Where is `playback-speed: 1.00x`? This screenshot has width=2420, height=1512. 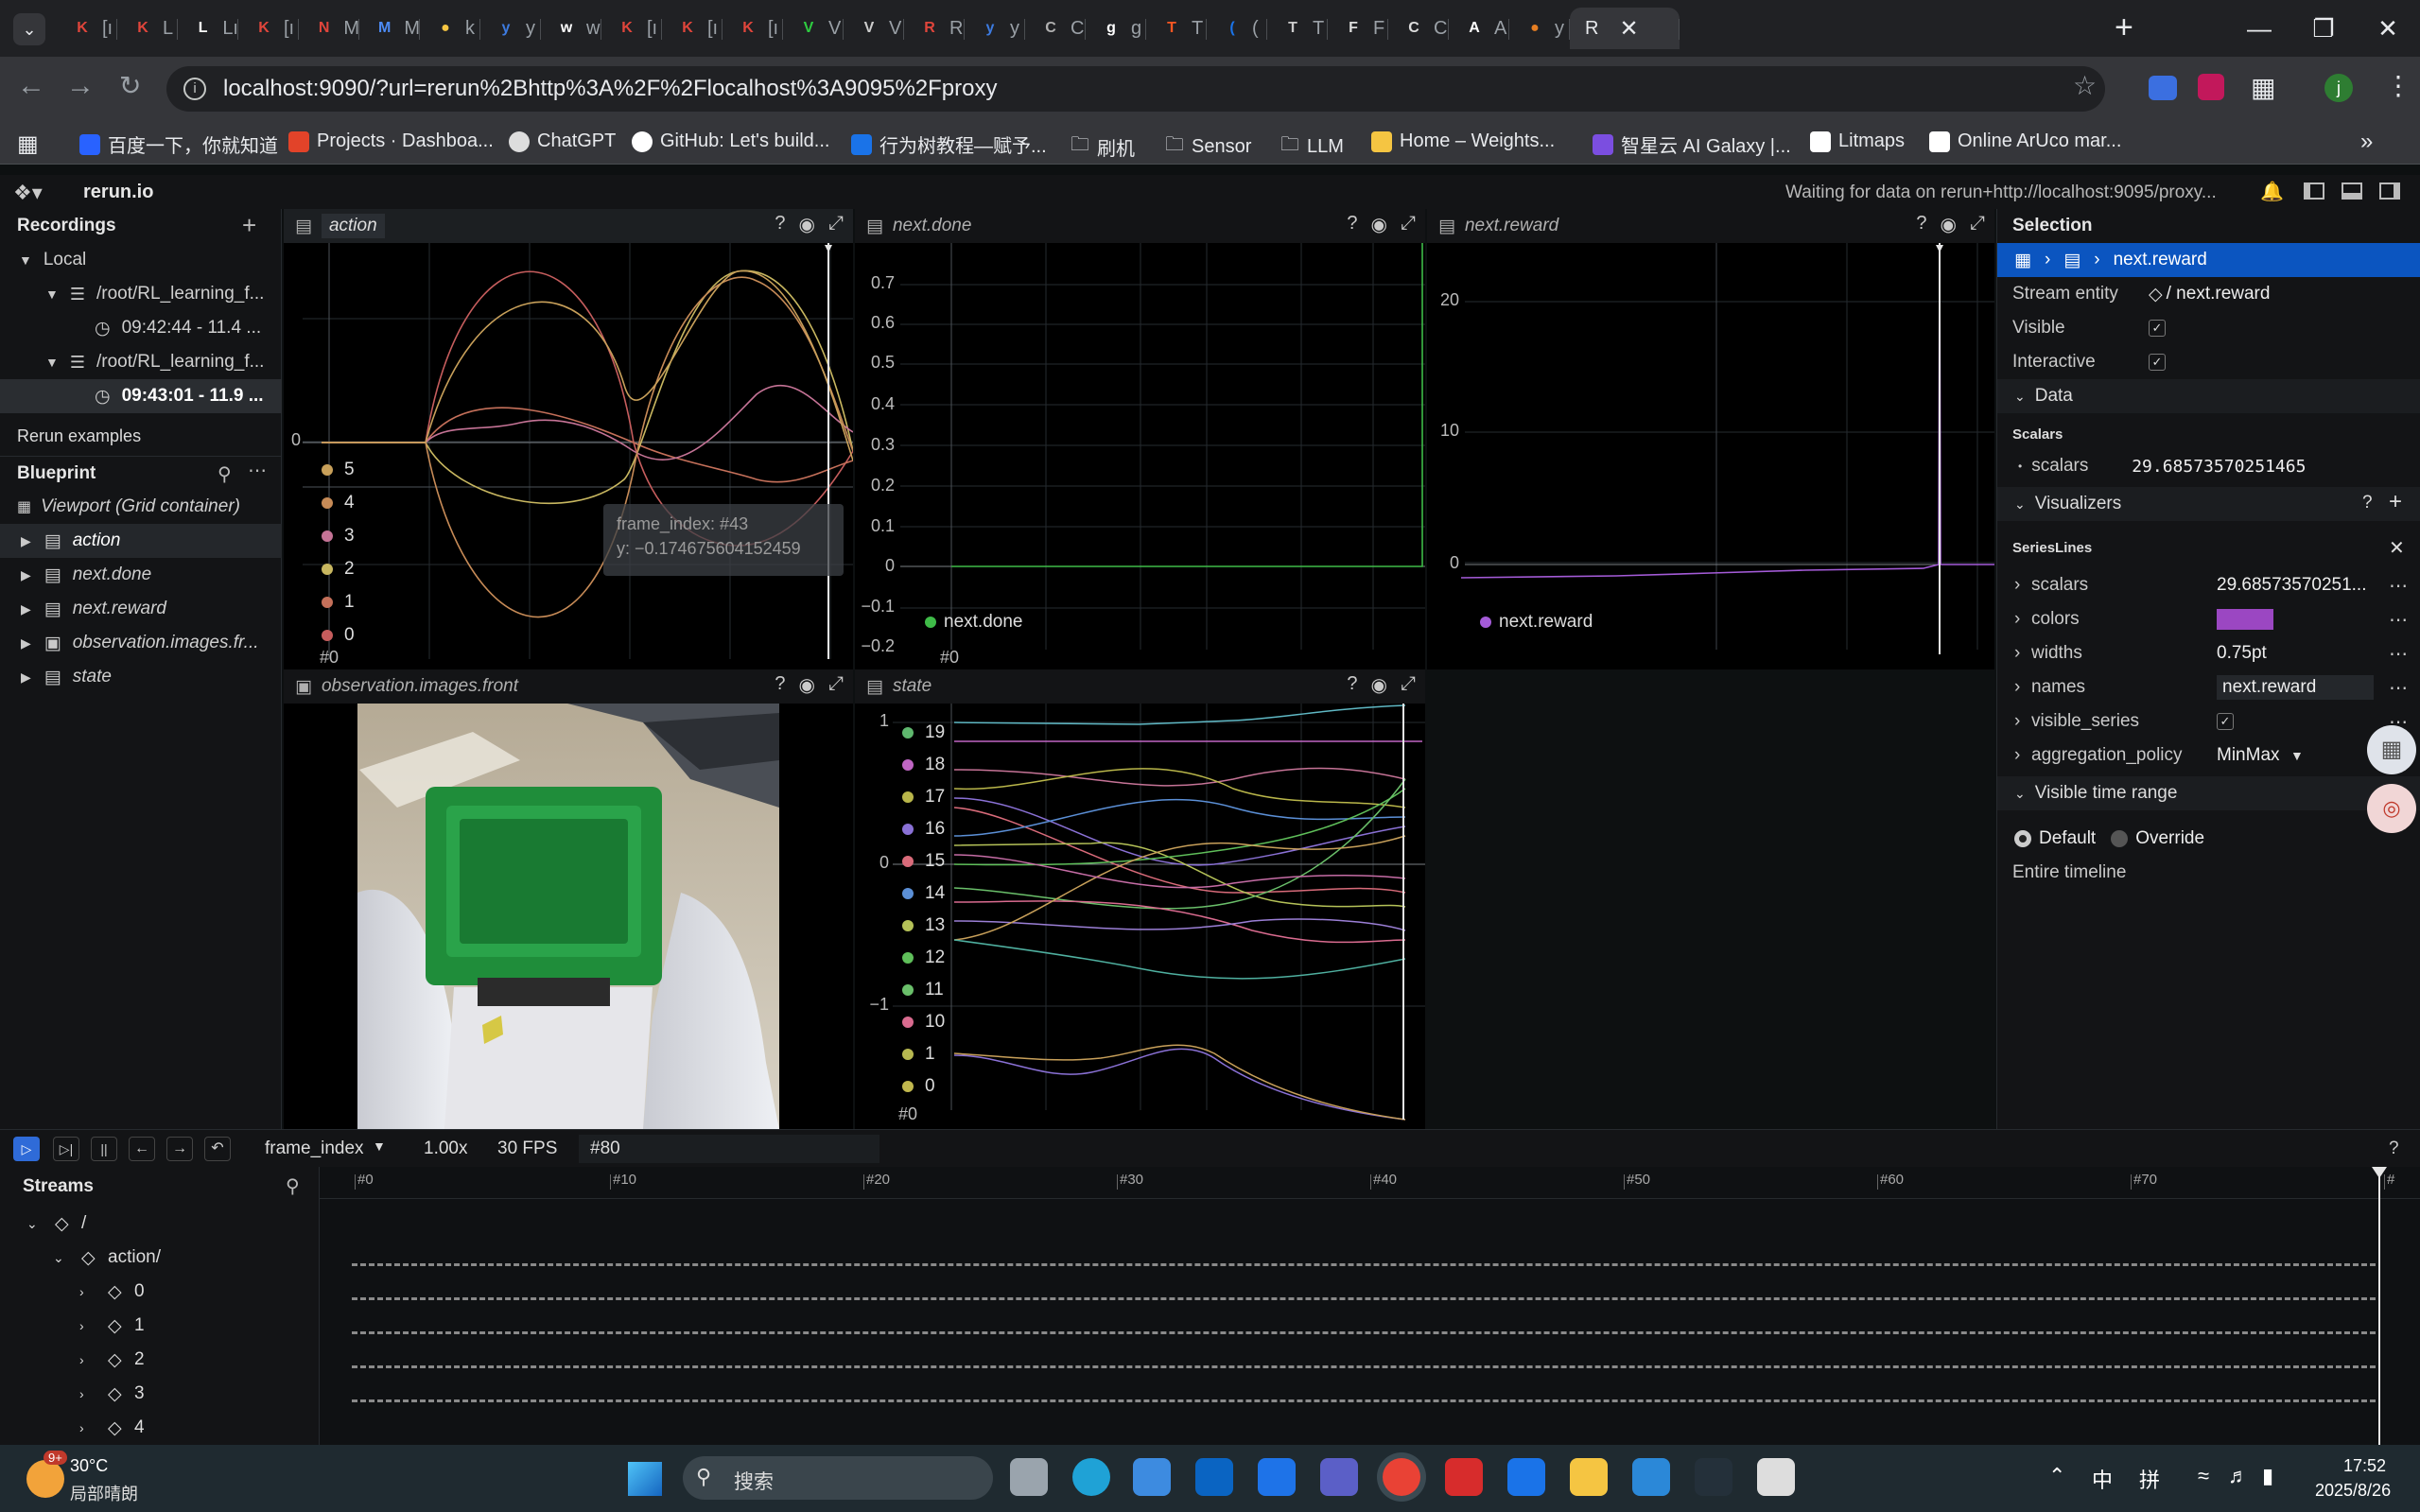
playback-speed: 1.00x is located at coordinates (446, 1148).